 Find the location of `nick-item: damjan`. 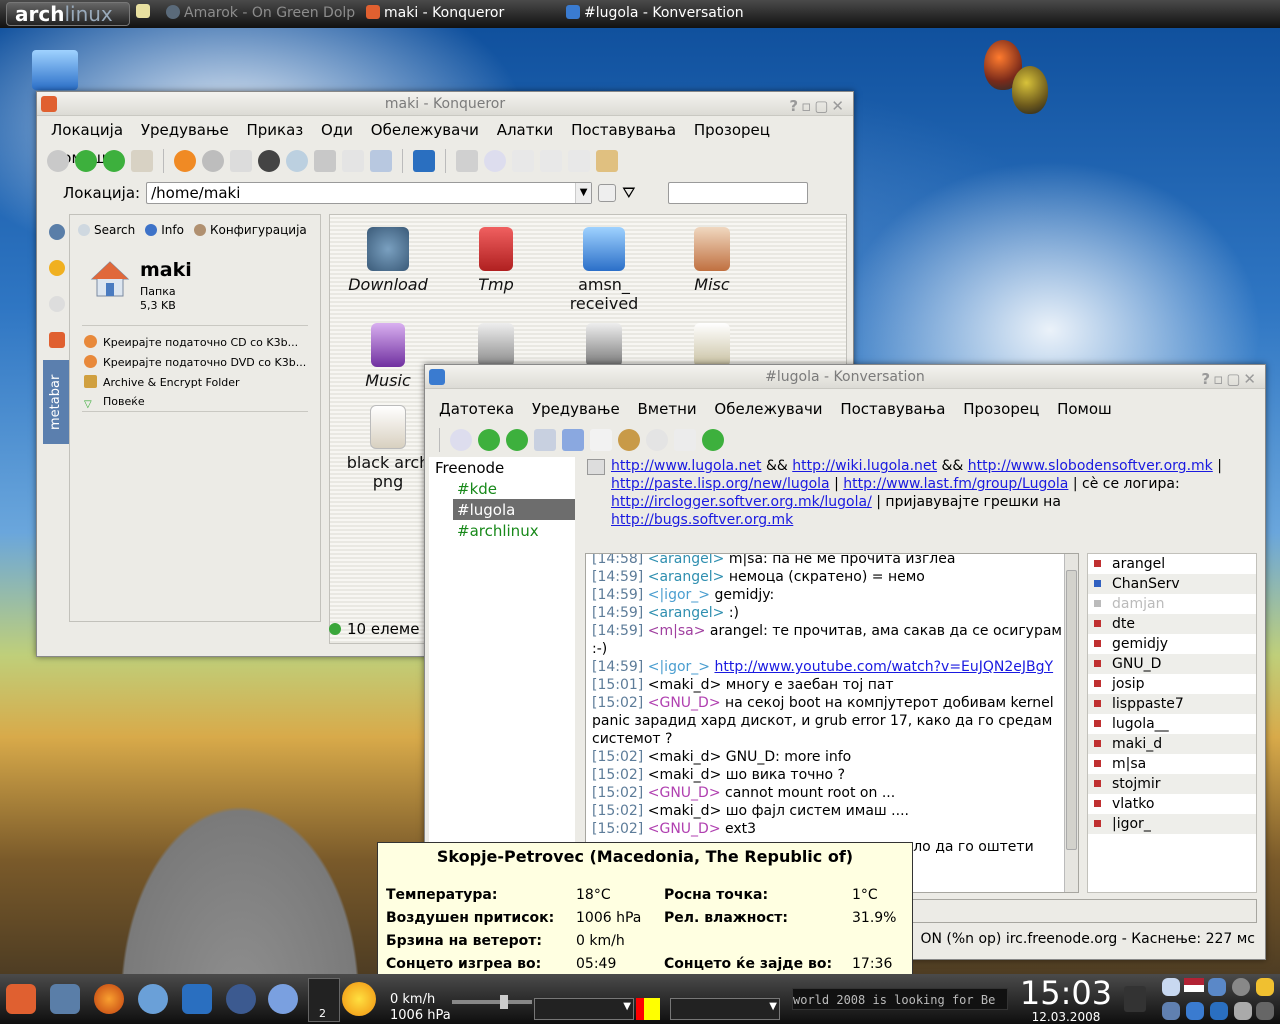

nick-item: damjan is located at coordinates (1172, 604).